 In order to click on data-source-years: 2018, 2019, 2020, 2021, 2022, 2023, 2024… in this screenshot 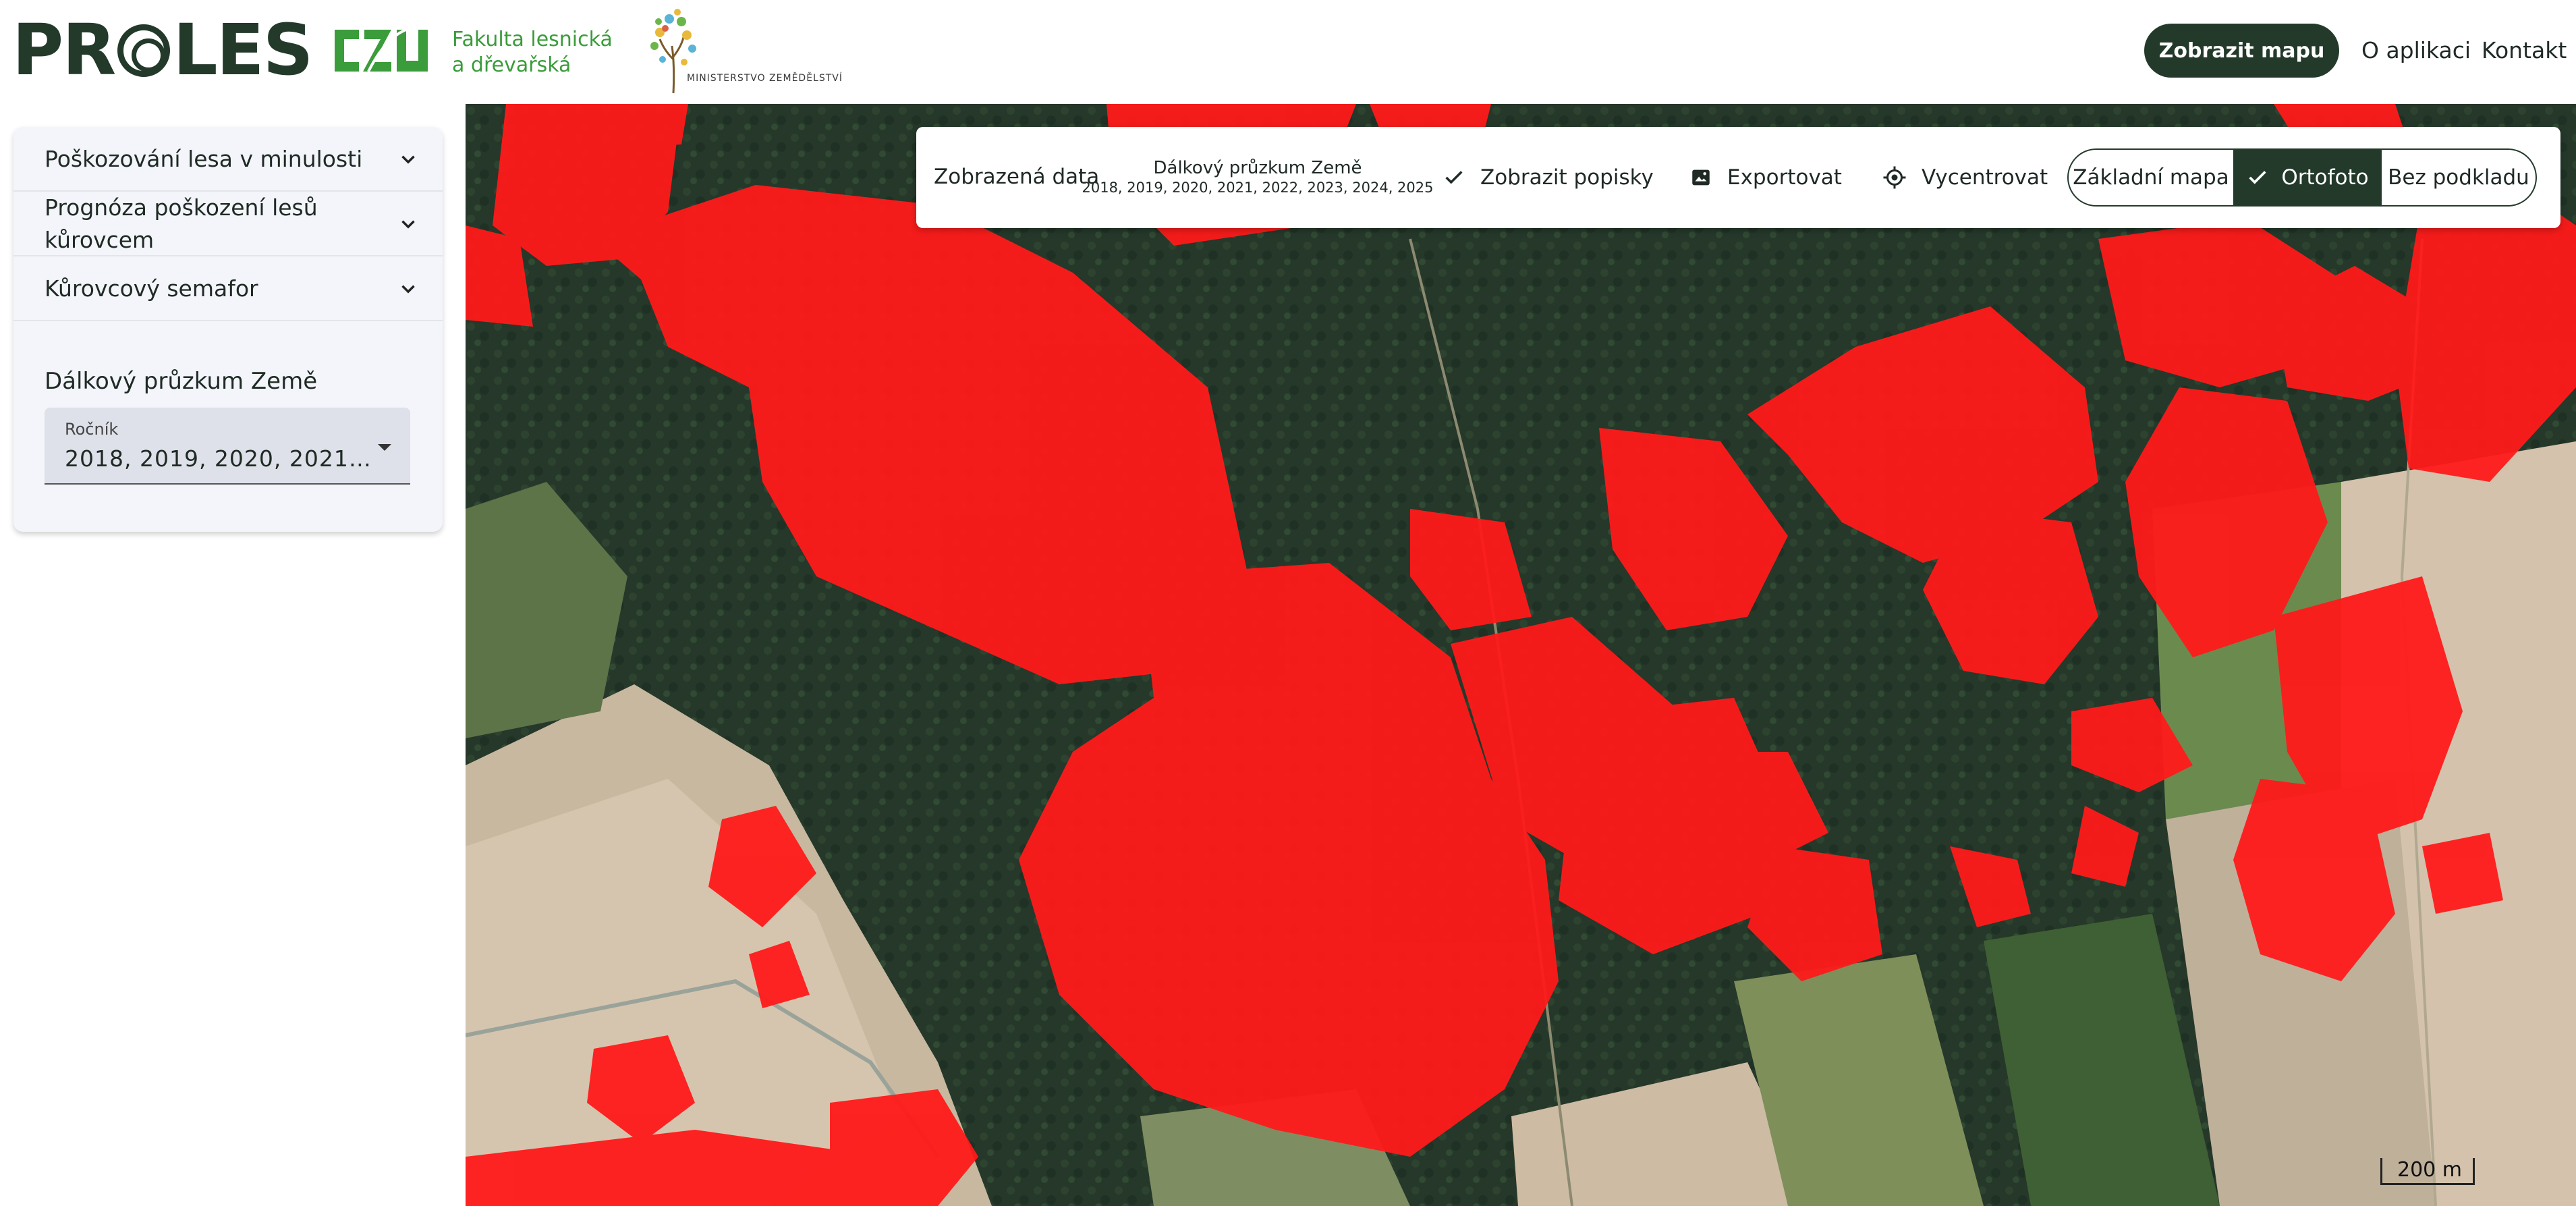, I will do `click(1258, 188)`.